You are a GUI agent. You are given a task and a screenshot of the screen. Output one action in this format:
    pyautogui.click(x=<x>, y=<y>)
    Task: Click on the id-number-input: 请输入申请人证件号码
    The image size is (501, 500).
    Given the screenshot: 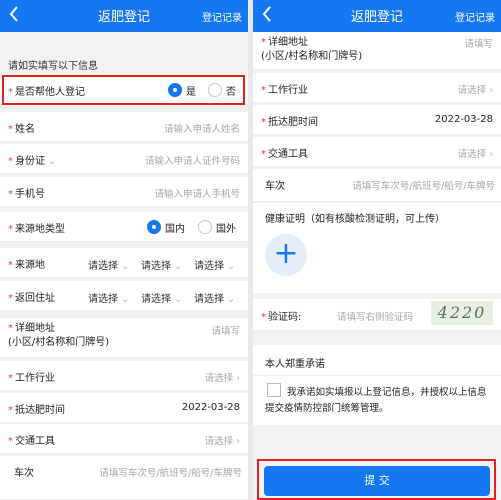 What is the action you would take?
    pyautogui.click(x=192, y=160)
    